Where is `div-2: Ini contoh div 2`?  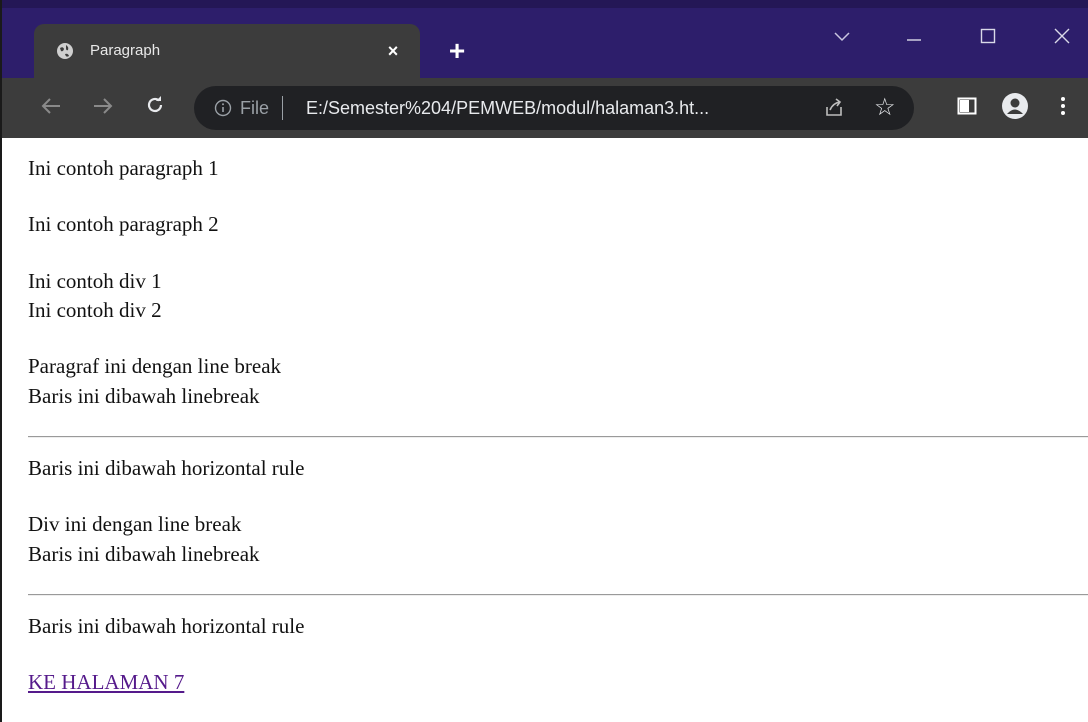 div-2: Ini contoh div 2 is located at coordinates (95, 310).